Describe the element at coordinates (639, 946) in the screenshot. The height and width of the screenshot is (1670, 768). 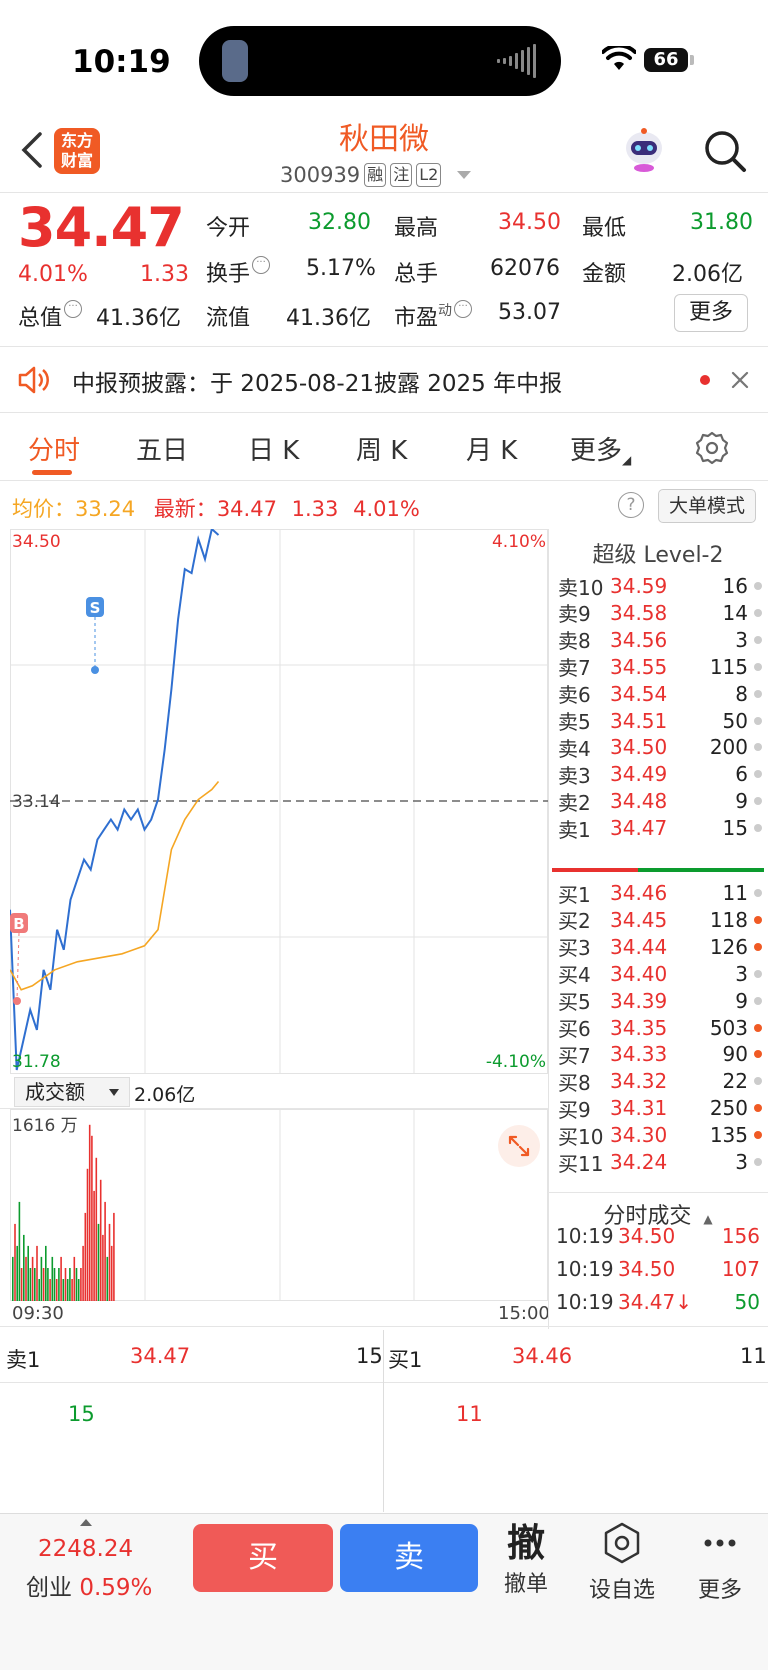
I see `level-price: 34.44` at that location.